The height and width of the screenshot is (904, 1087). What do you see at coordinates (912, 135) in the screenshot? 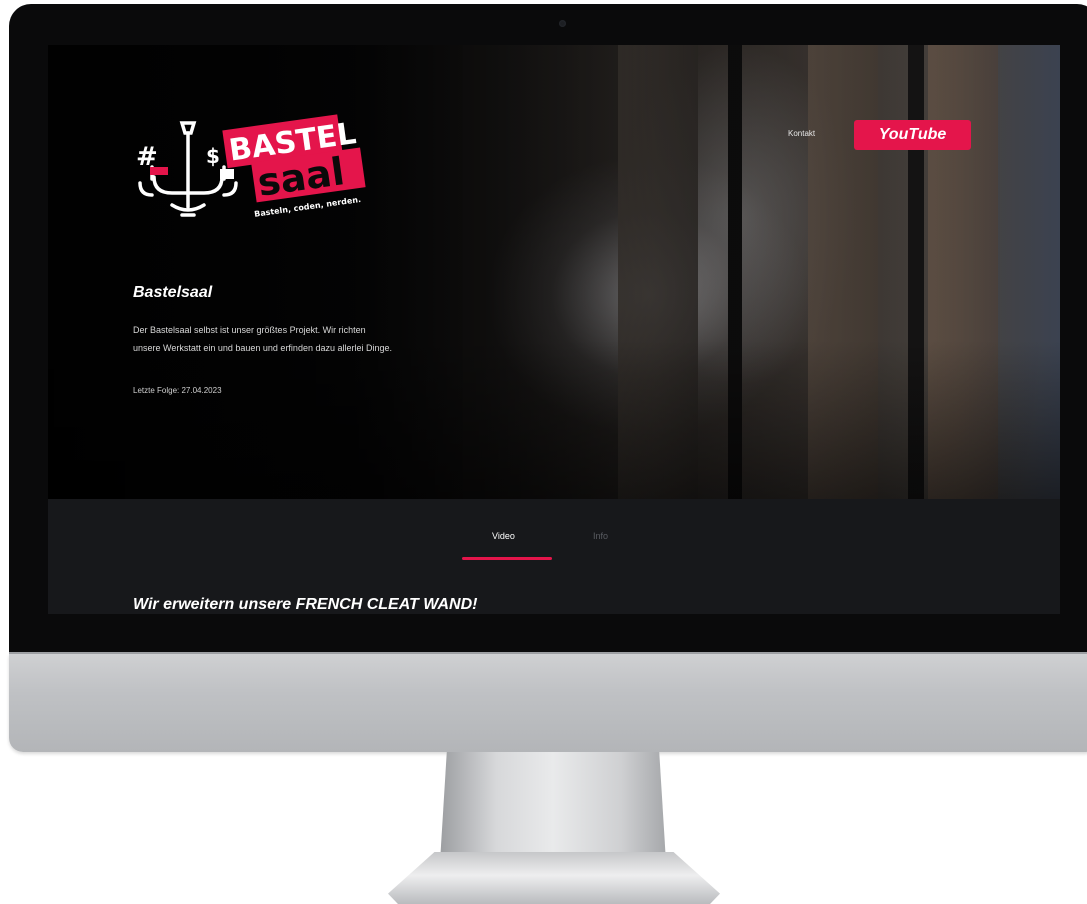
I see `youtube-button: YouTube` at bounding box center [912, 135].